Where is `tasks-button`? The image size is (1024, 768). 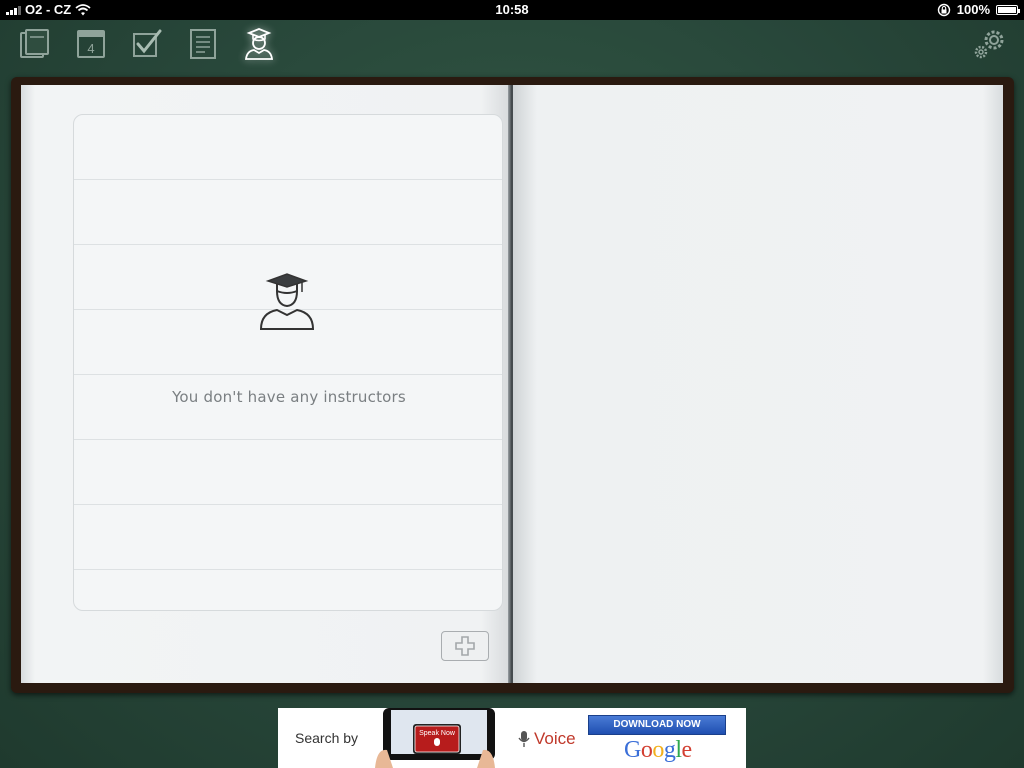
tasks-button is located at coordinates (147, 44).